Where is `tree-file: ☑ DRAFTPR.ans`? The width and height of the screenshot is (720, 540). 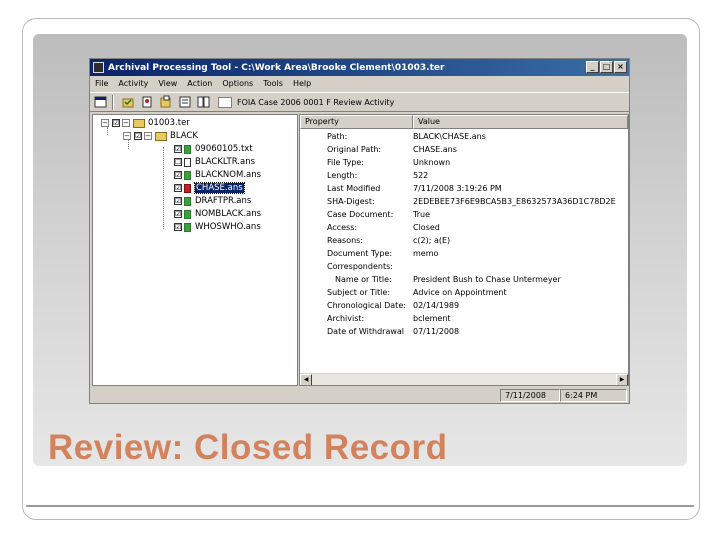
tree-file: ☑ DRAFTPR.ans is located at coordinates (212, 201).